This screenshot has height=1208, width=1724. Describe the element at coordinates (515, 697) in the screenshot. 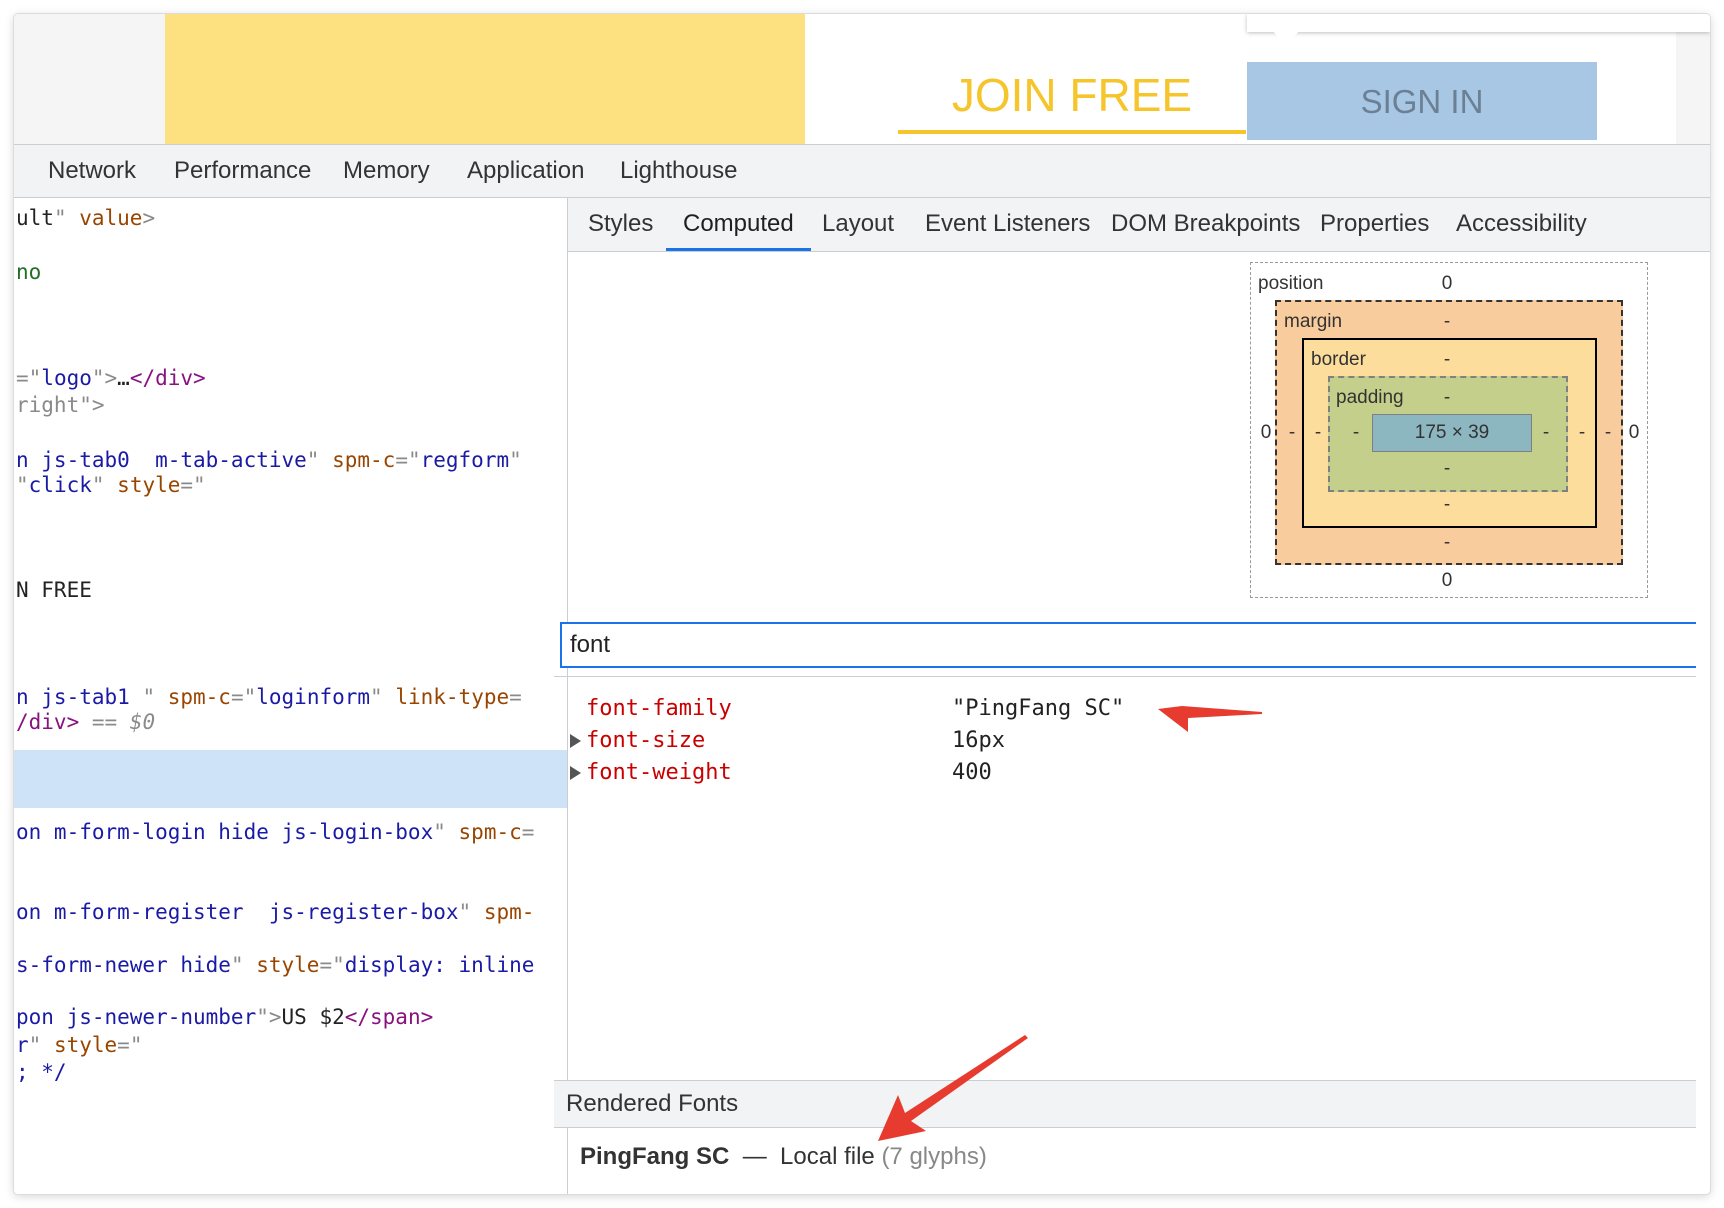

I see `code-token: =` at that location.